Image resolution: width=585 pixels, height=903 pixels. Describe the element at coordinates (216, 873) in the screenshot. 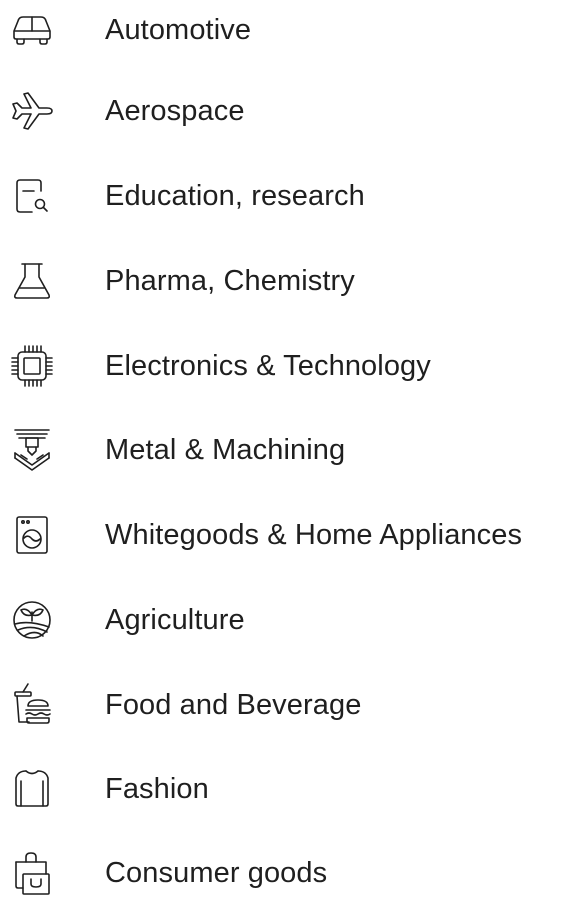

I see `industry-label-consumer-goods: Consumer goods` at that location.